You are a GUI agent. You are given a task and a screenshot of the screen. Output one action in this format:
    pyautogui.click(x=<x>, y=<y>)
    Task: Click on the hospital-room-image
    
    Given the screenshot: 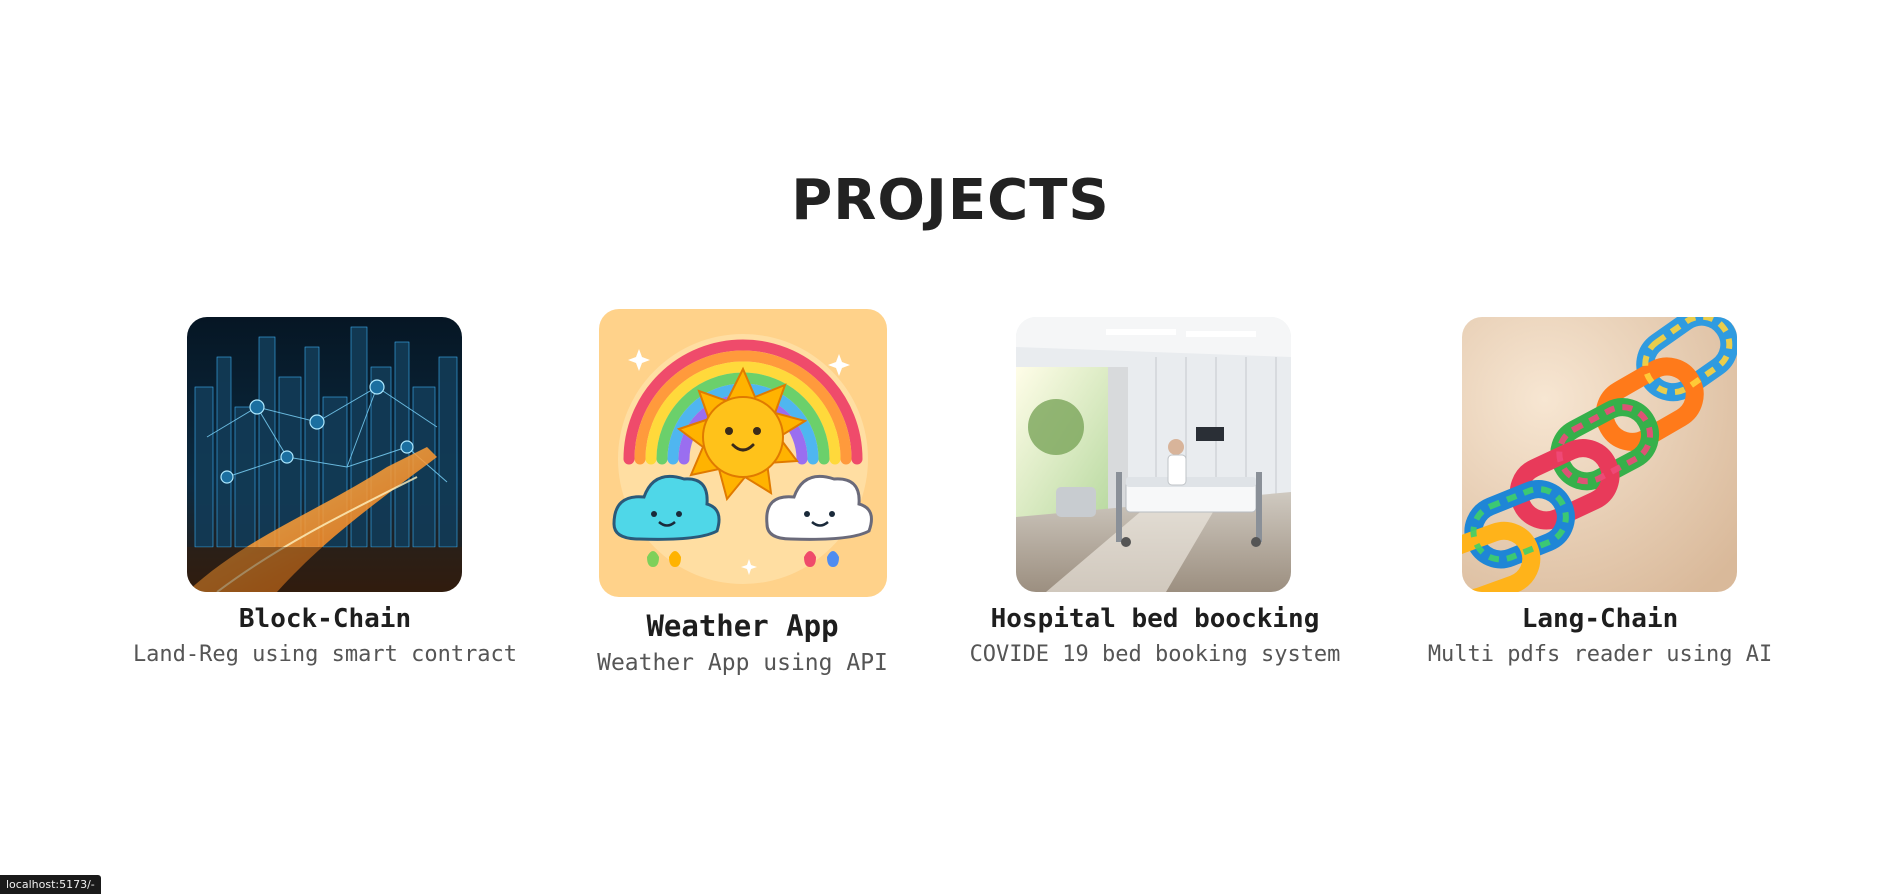 What is the action you would take?
    pyautogui.click(x=1153, y=454)
    